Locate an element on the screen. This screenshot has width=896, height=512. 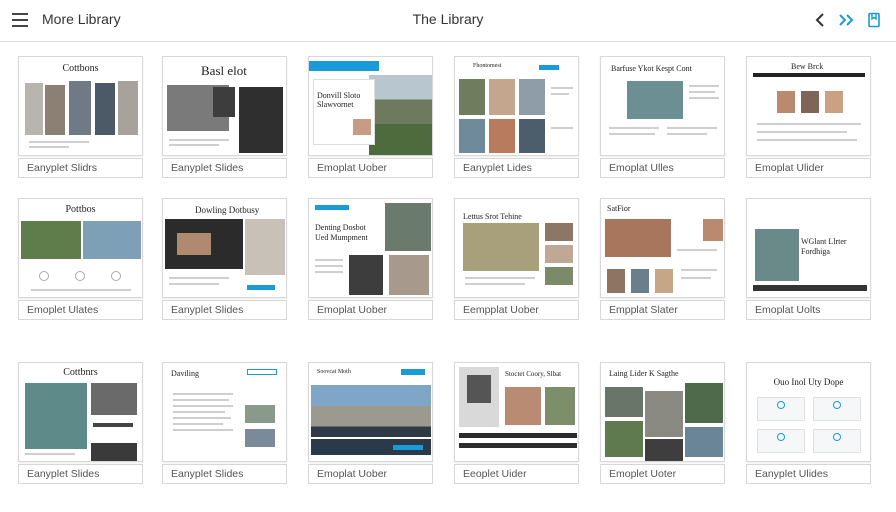
template-card: Daviling Eanyplet Slides is located at coordinates (224, 423).